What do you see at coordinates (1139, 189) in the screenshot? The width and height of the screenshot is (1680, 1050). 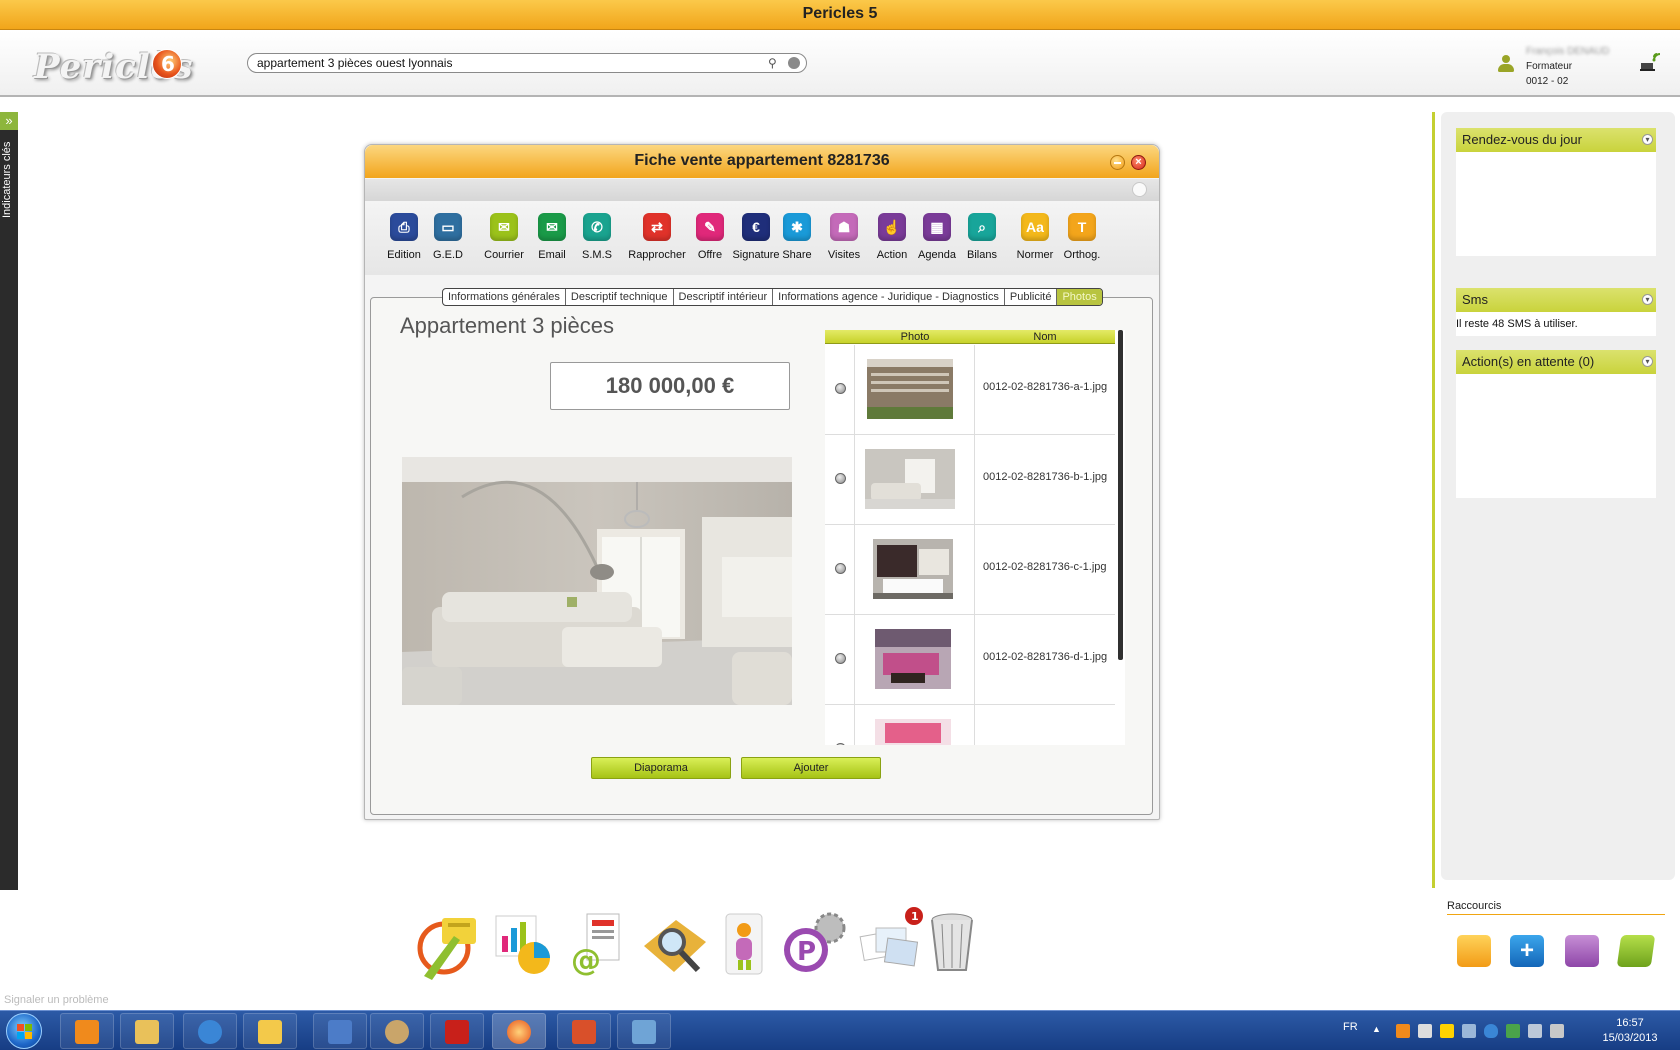 I see `chevron-down-icon` at bounding box center [1139, 189].